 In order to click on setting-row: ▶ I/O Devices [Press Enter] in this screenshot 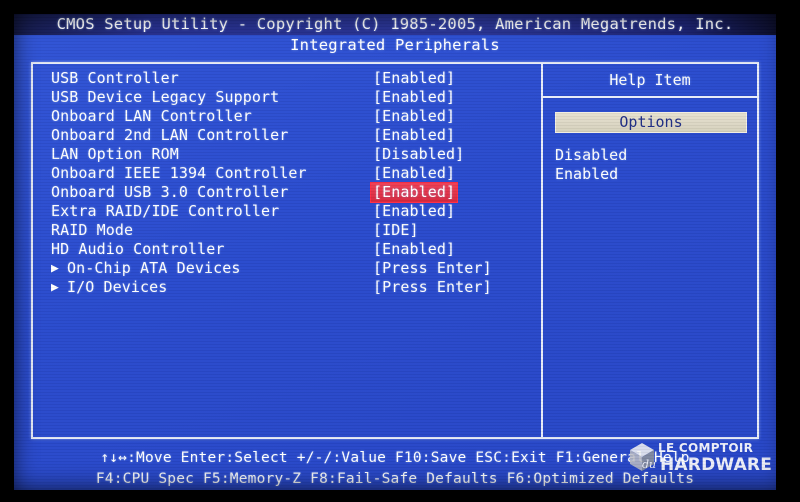, I will do `click(286, 287)`.